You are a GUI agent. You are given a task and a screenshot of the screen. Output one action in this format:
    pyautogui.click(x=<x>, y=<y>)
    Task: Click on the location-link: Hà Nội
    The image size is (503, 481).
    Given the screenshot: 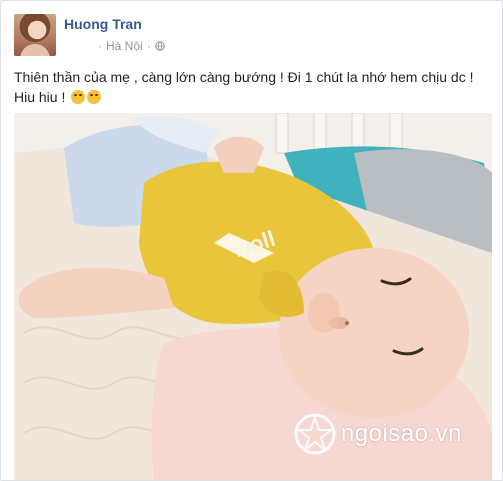 What is the action you would take?
    pyautogui.click(x=124, y=46)
    